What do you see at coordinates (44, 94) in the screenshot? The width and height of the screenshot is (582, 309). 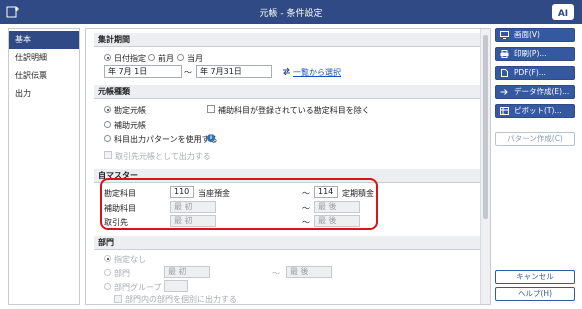 I see `sidebar-item-output: 出力` at bounding box center [44, 94].